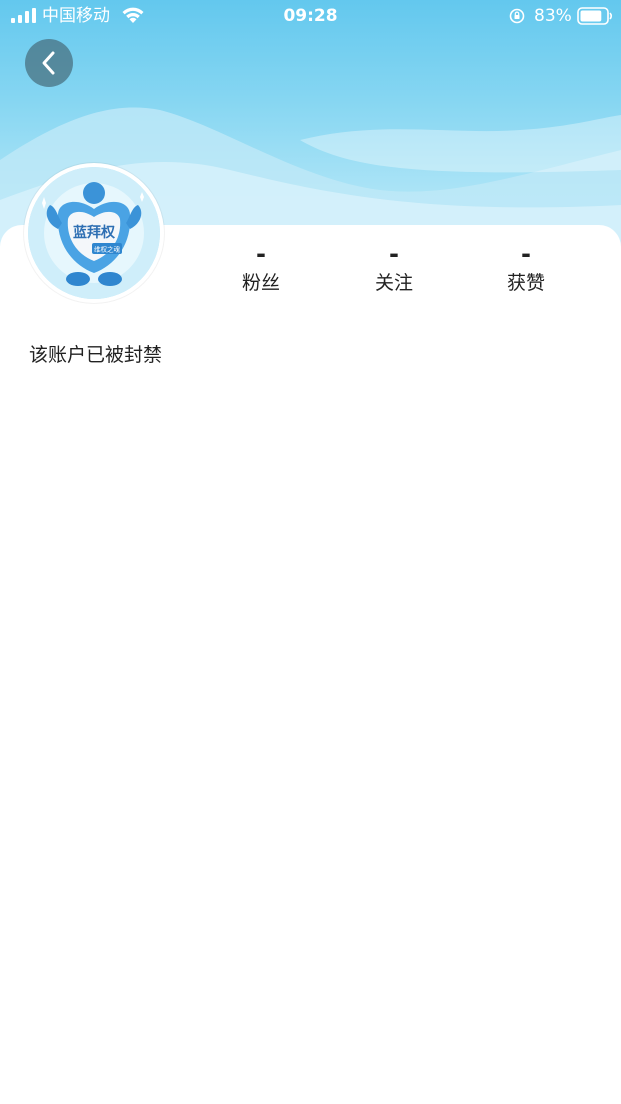 This screenshot has height=1104, width=621. I want to click on avatar-mascot-text: 蓝拜权, so click(94, 232).